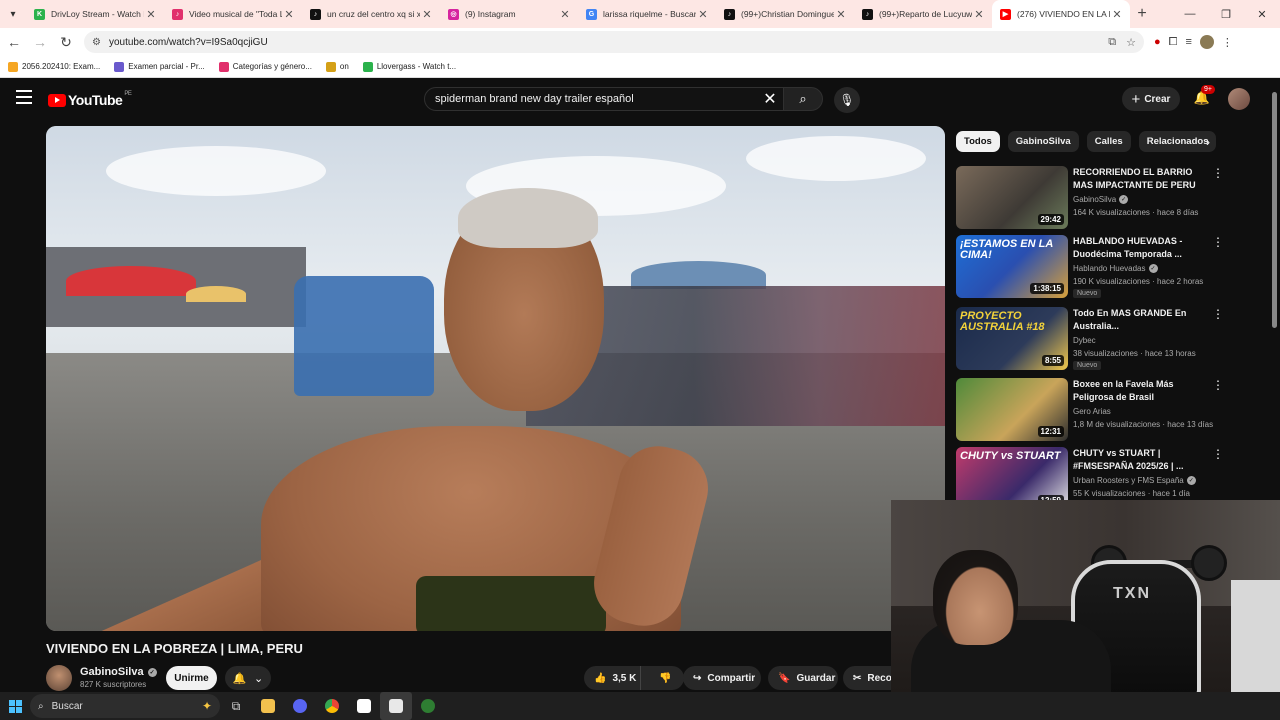 The width and height of the screenshot is (1280, 720). I want to click on restore-icon: ❐, so click(1226, 14).